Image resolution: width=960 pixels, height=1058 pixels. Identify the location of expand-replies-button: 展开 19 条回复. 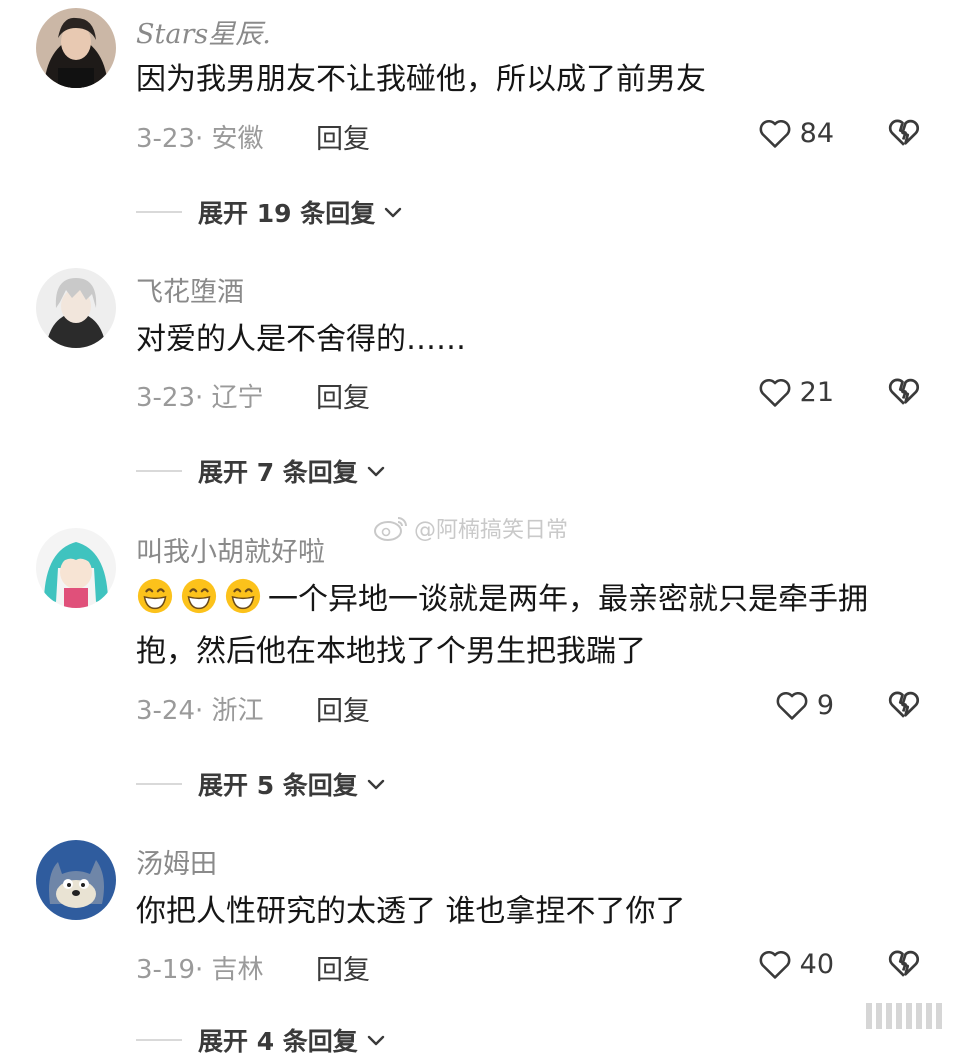
(270, 212).